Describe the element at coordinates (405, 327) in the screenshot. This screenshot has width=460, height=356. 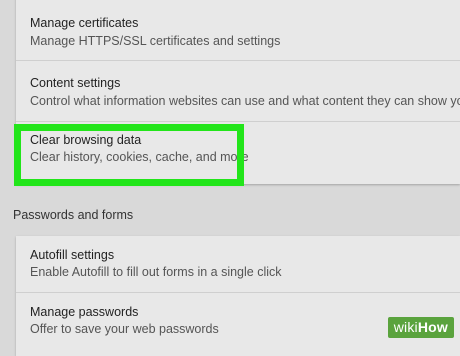
I see `watermark-wiki: wiki` at that location.